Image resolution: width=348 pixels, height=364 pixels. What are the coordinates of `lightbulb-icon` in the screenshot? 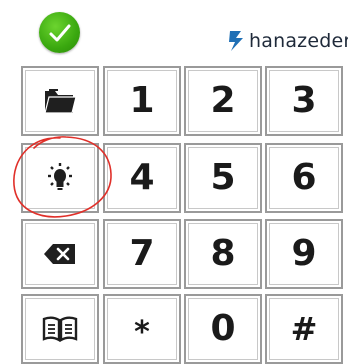 It's located at (60, 176).